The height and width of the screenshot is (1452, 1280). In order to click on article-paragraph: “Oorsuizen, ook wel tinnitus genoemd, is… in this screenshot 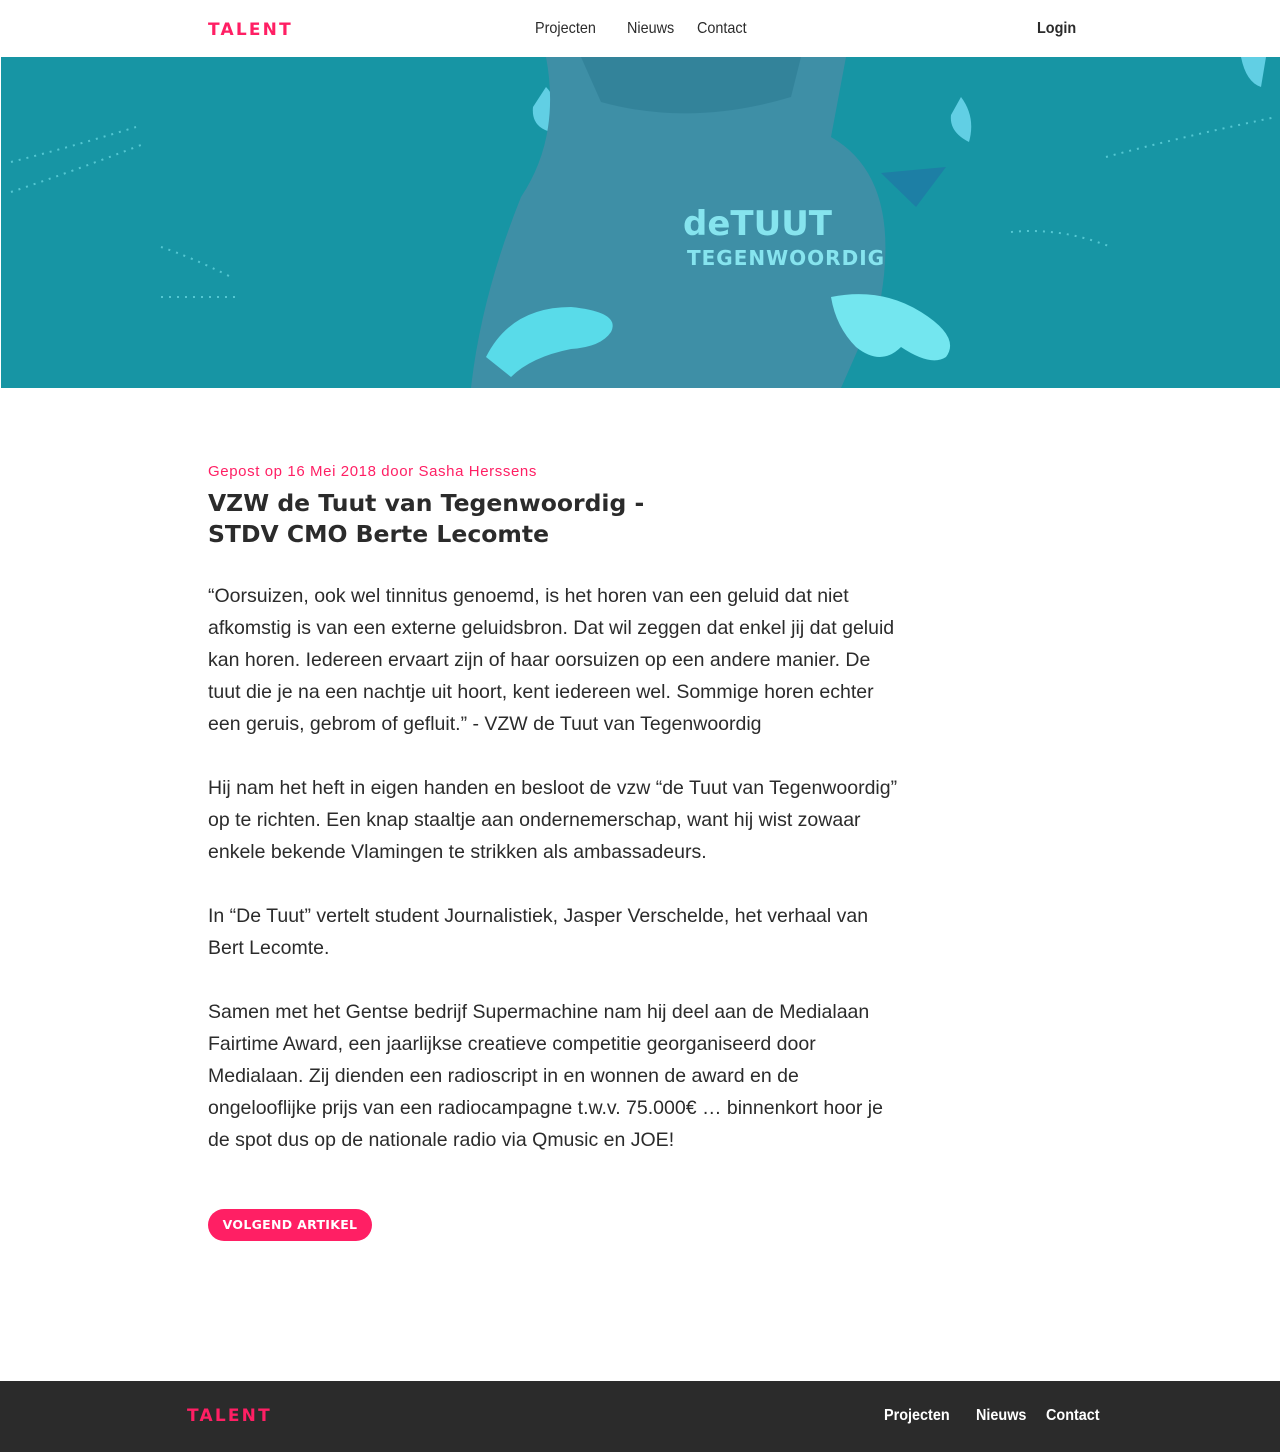, I will do `click(551, 660)`.